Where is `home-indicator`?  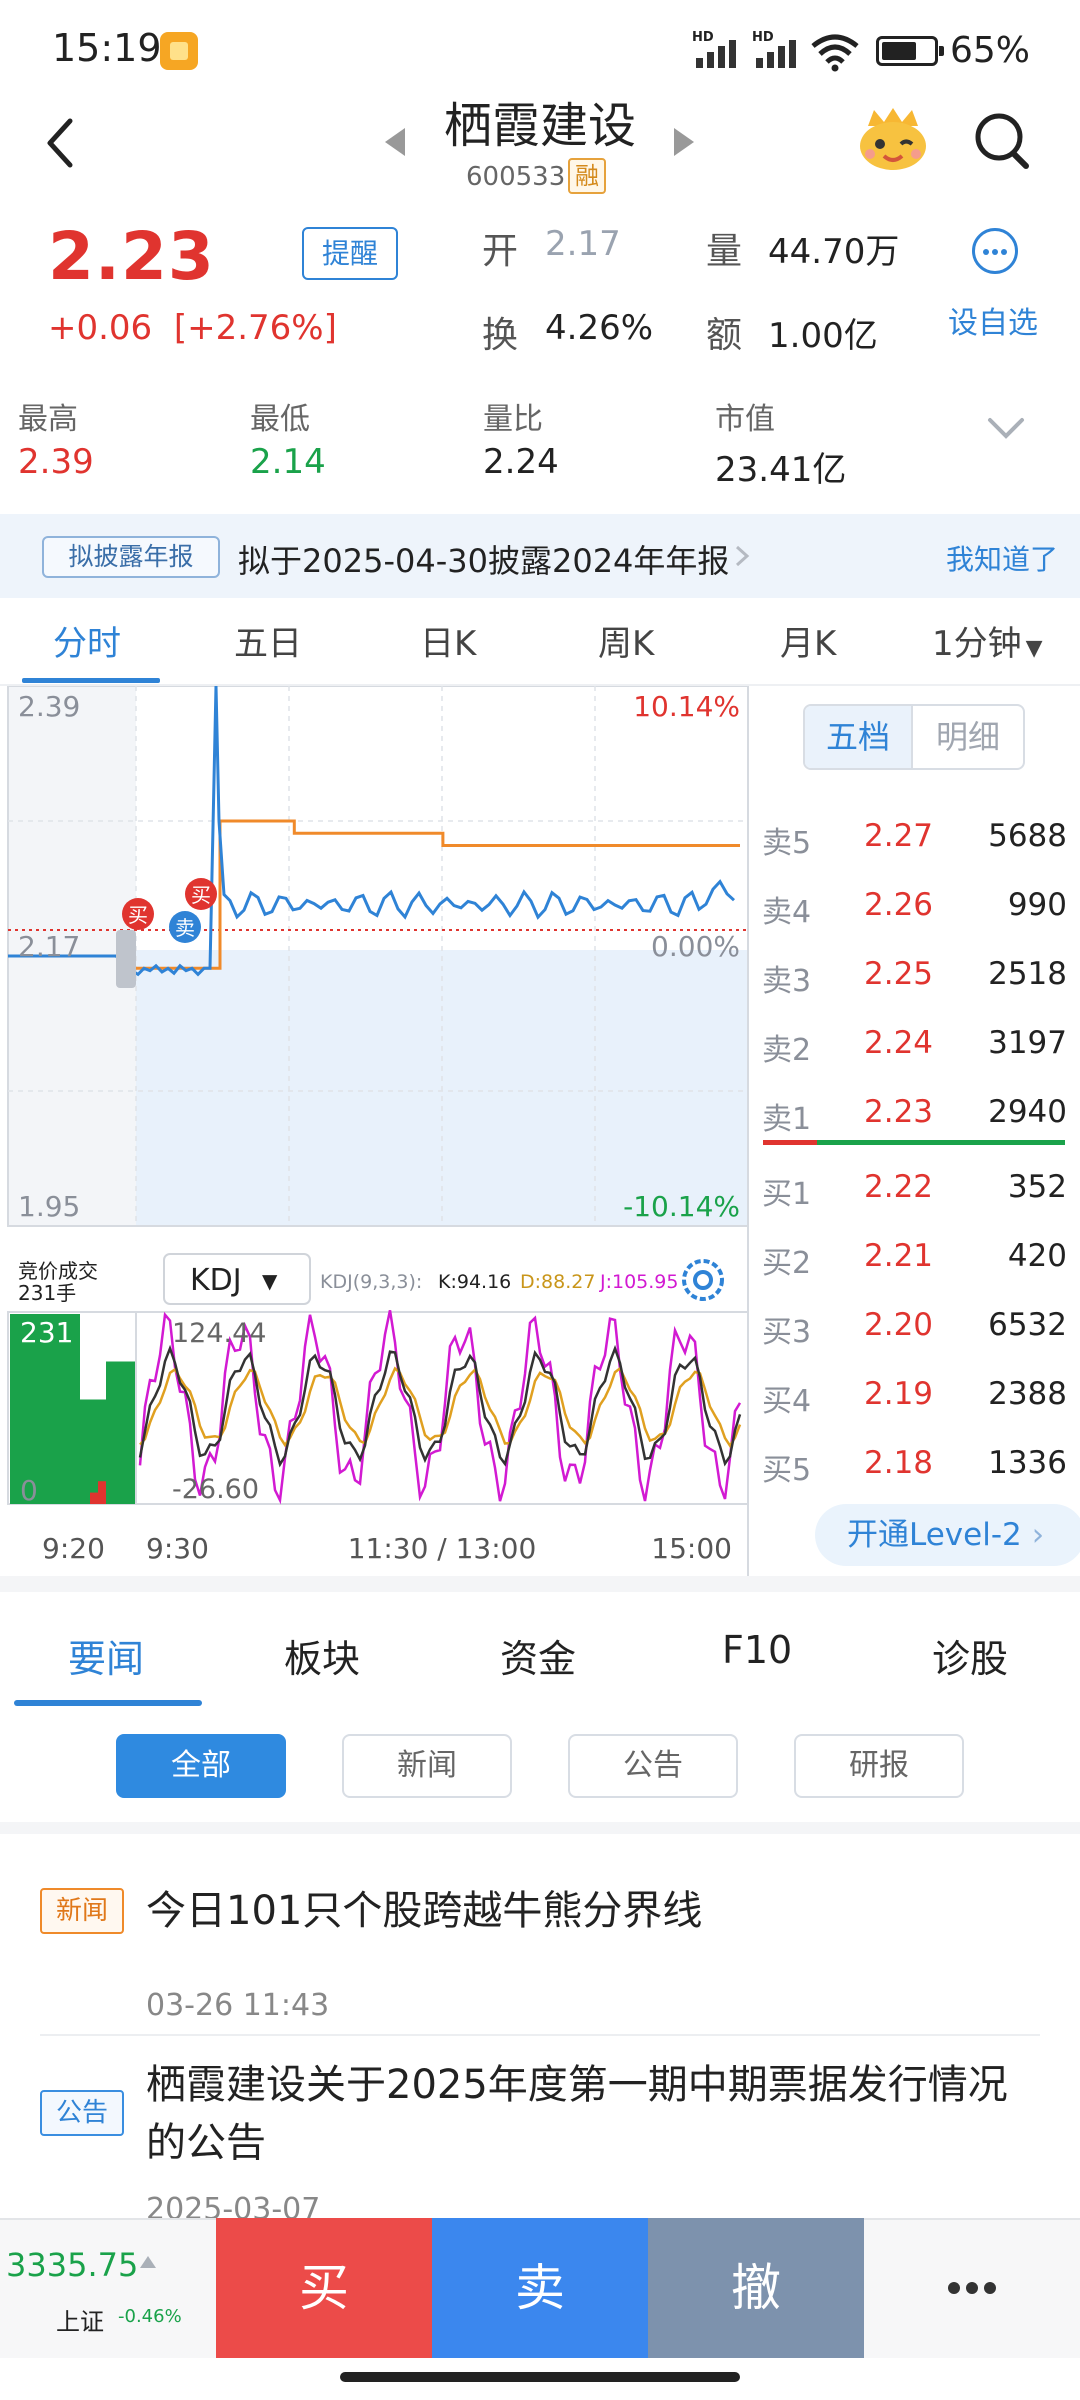
home-indicator is located at coordinates (540, 2377).